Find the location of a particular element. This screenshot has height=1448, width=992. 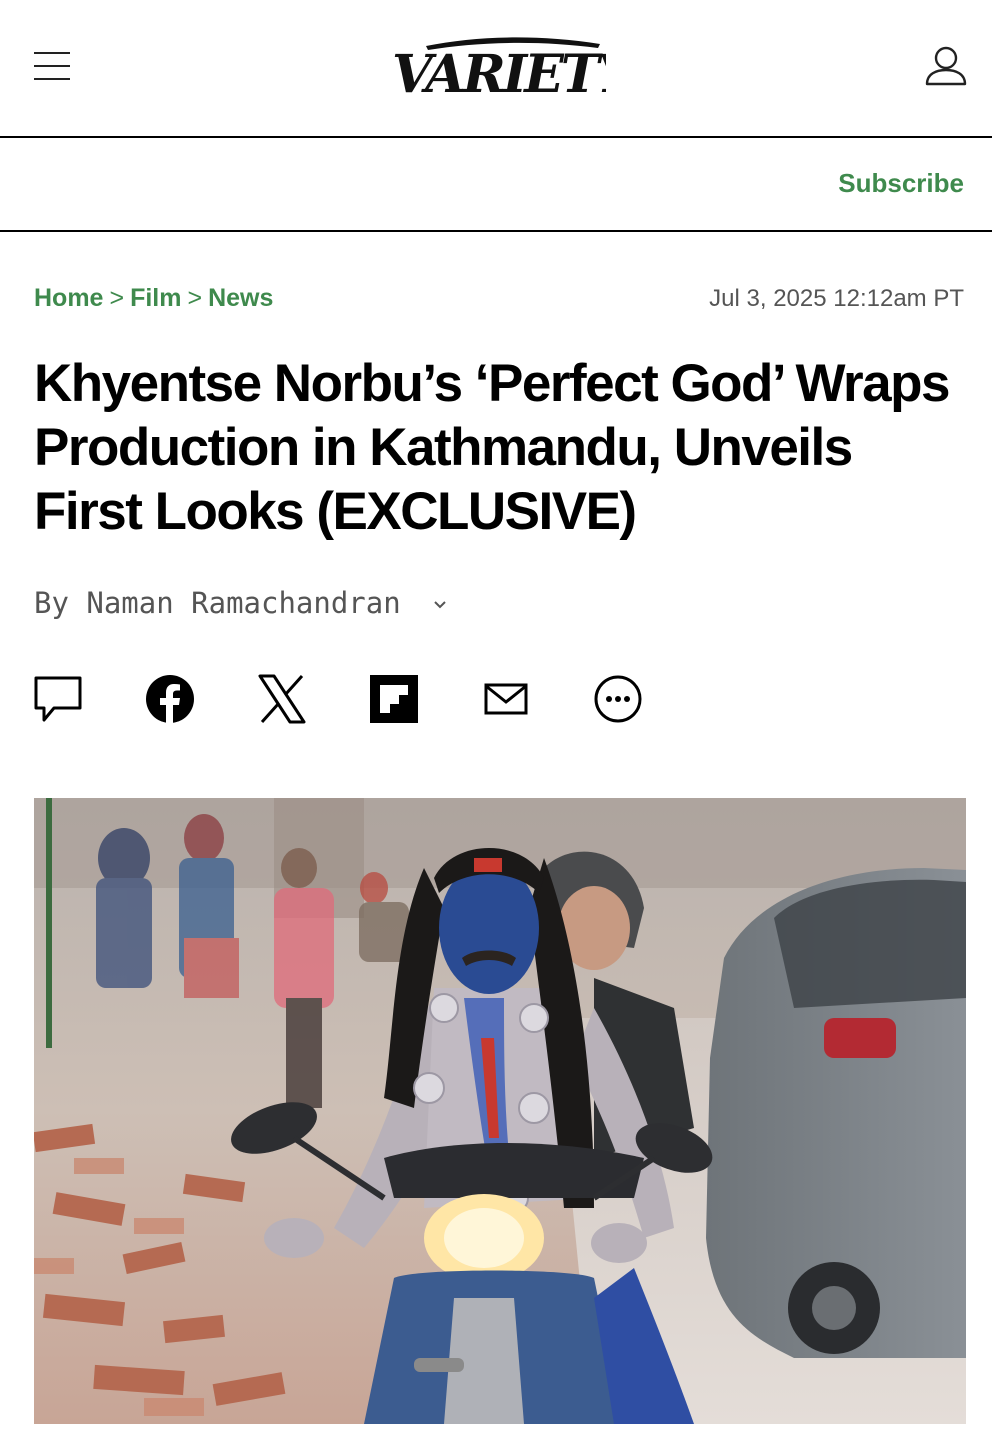

variety-logo: VARIETY is located at coordinates (496, 68).